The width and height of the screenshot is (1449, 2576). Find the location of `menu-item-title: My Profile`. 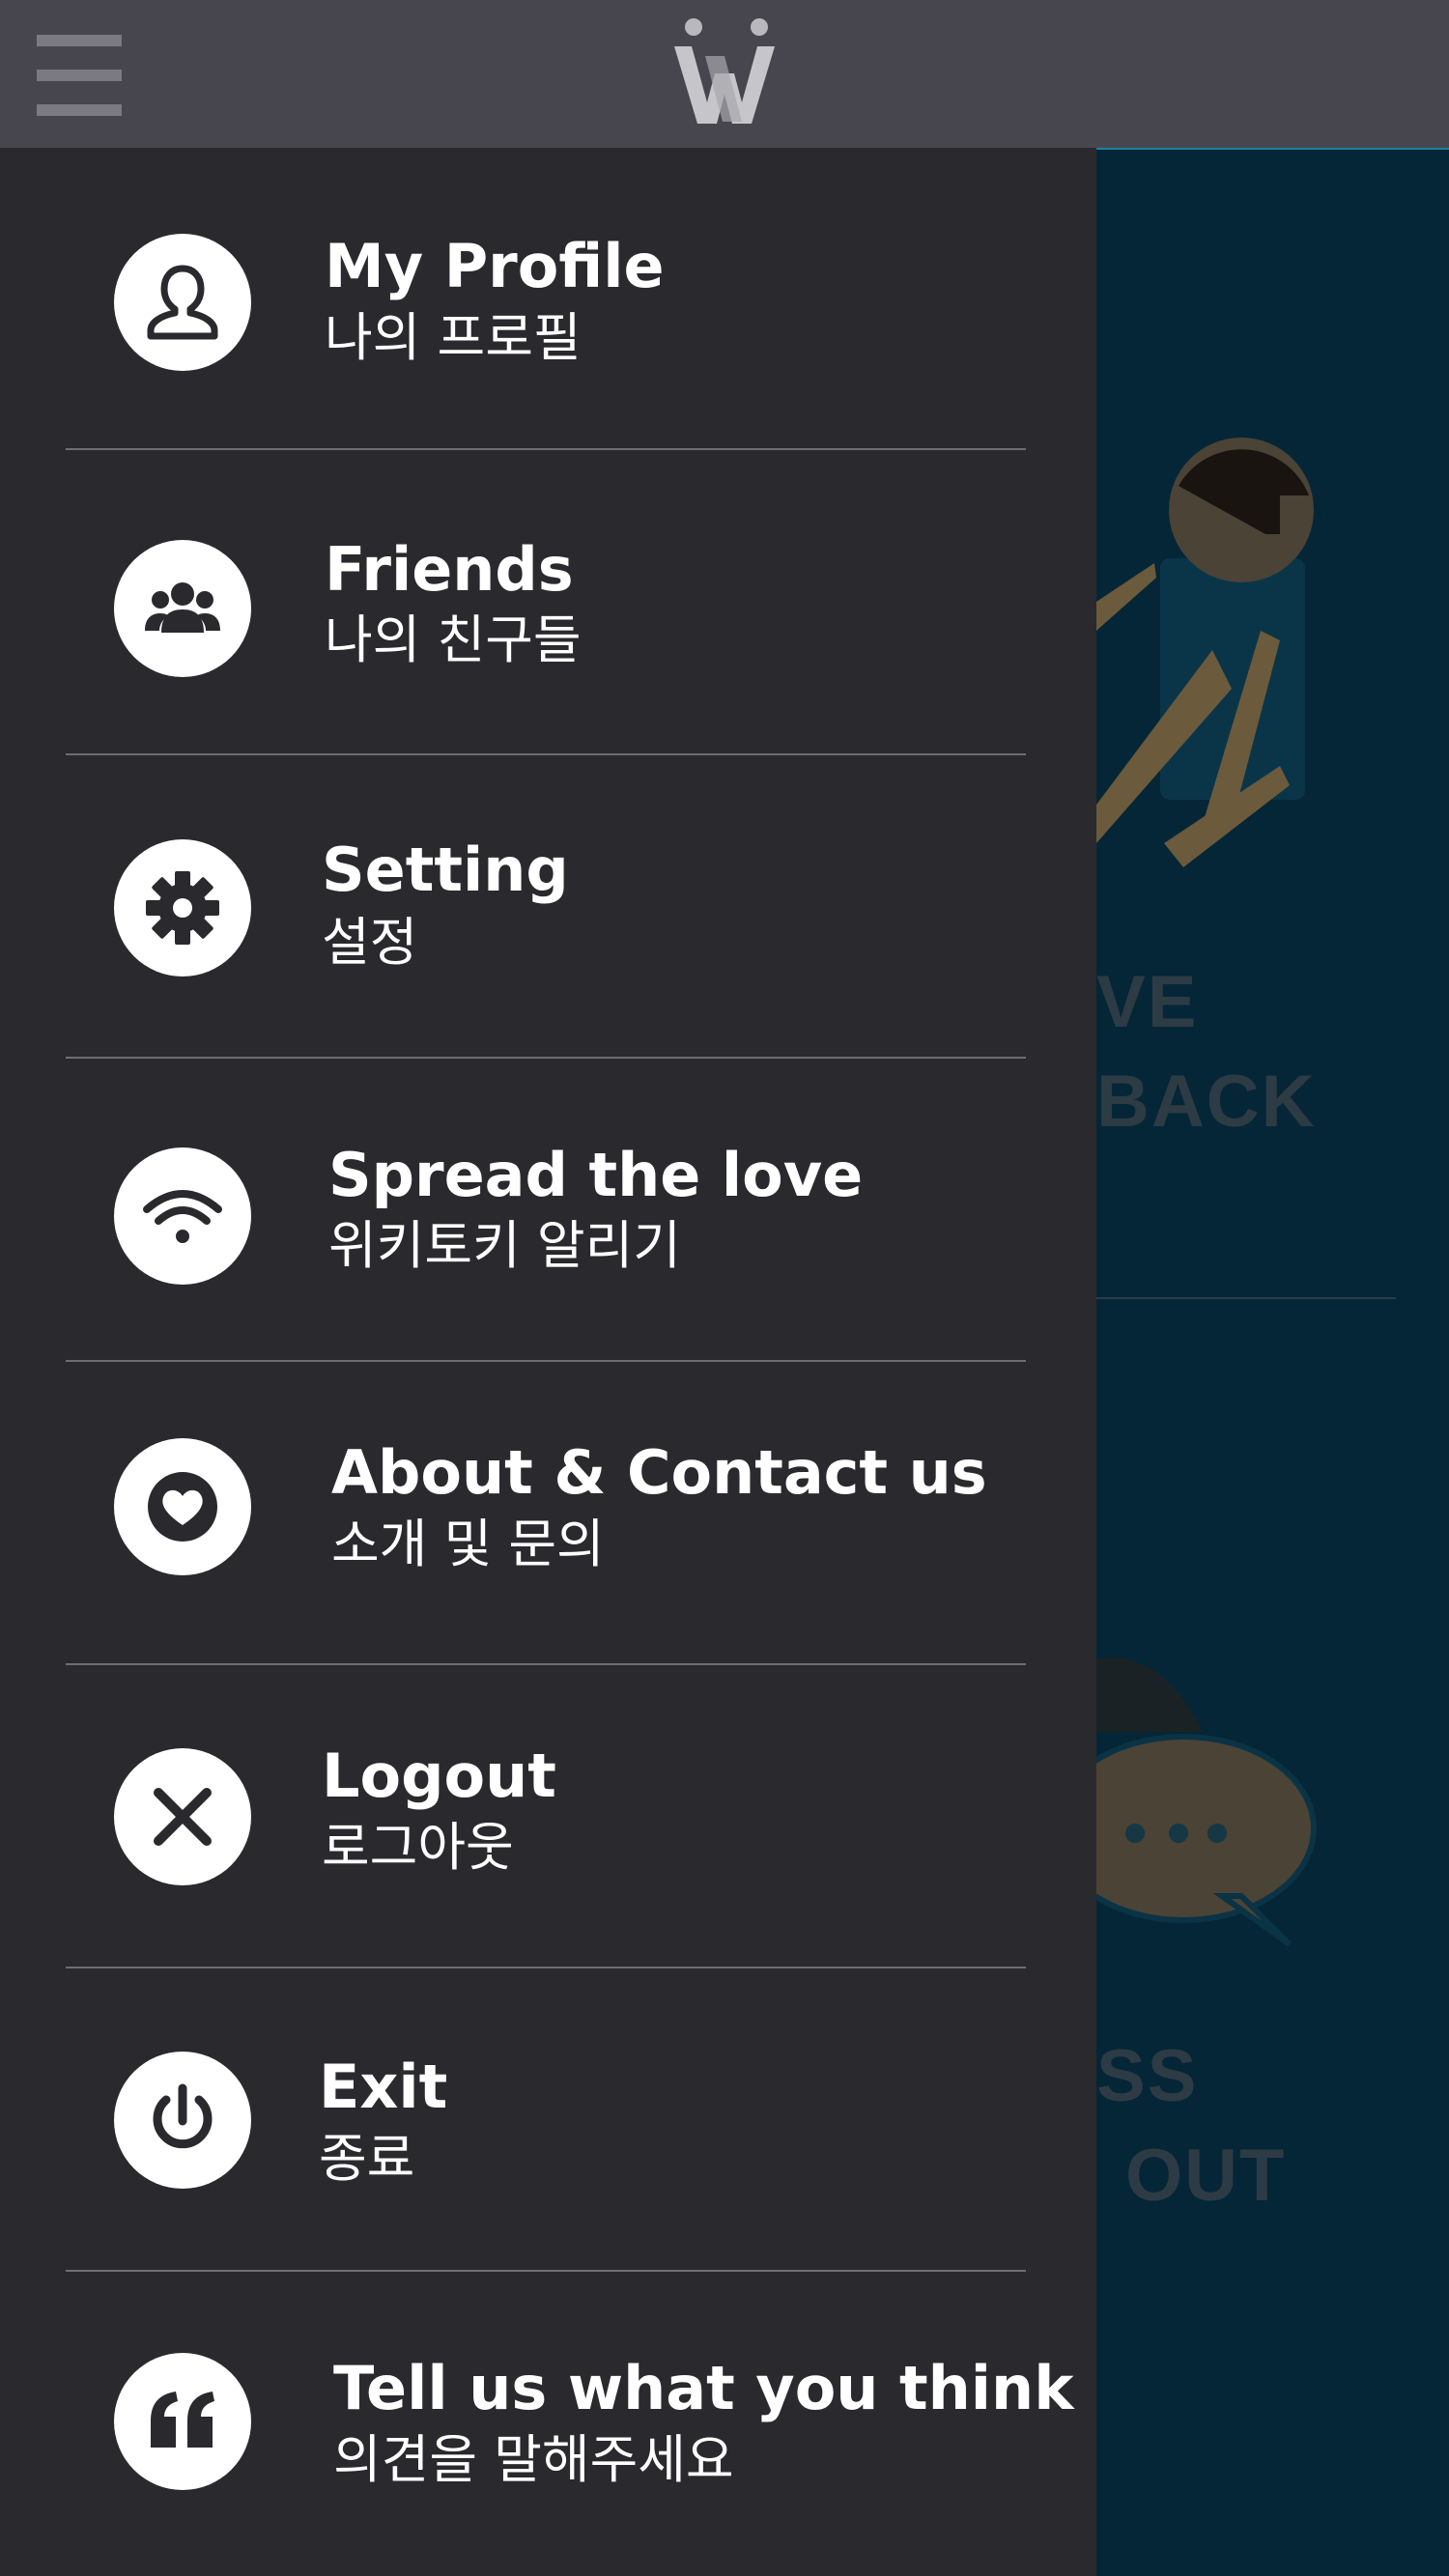

menu-item-title: My Profile is located at coordinates (495, 266).